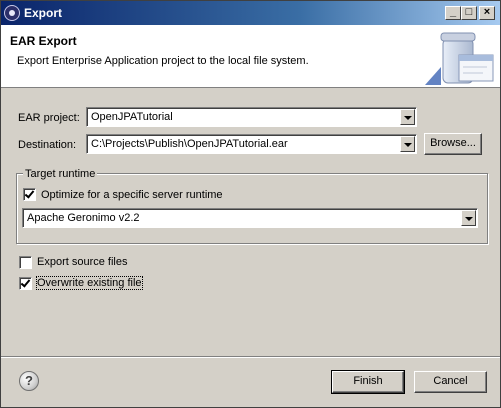 Image resolution: width=501 pixels, height=408 pixels. I want to click on target-runtime-label: Target runtime, so click(60, 174).